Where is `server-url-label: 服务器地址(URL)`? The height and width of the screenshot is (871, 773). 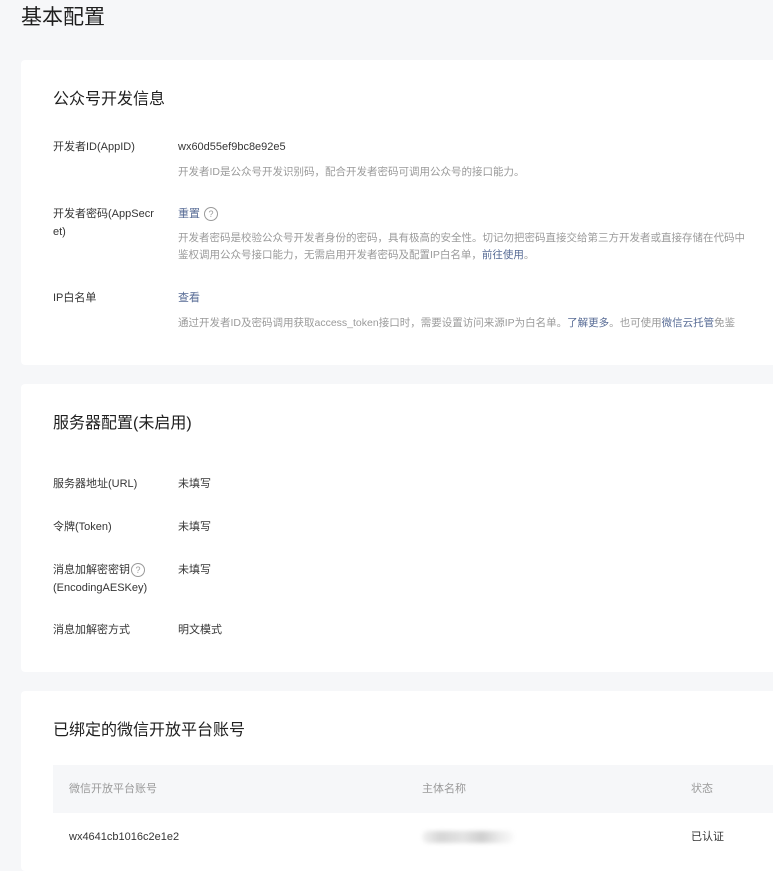
server-url-label: 服务器地址(URL) is located at coordinates (95, 484).